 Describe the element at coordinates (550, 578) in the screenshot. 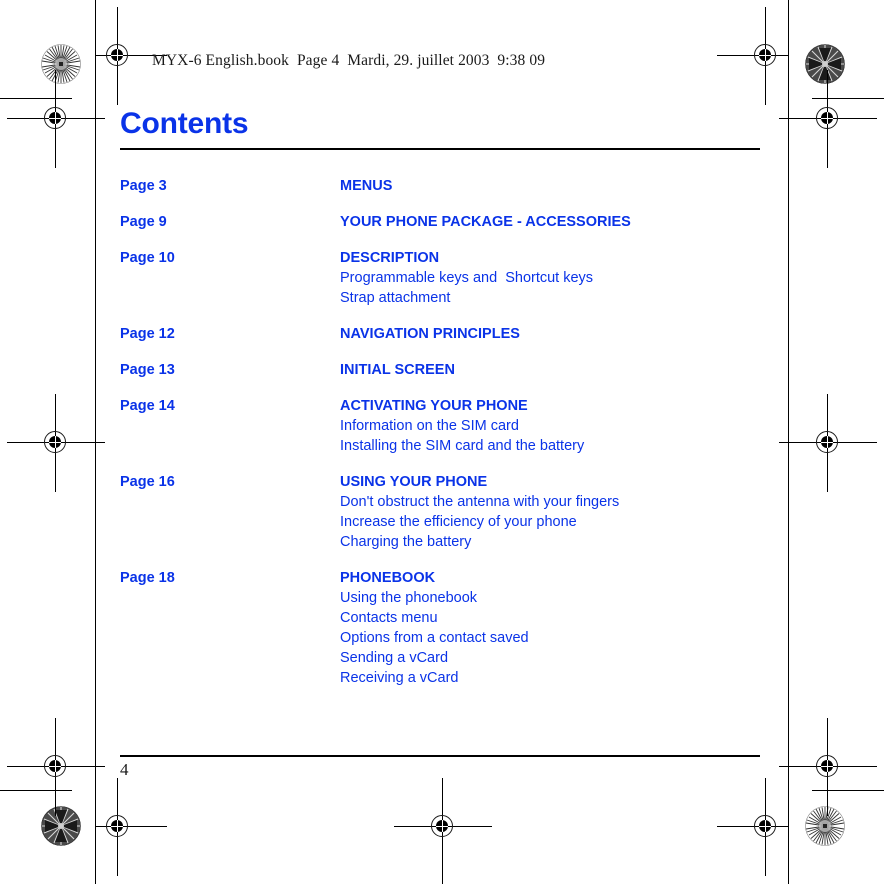

I see `toc-chapter-title: PHONEBOOK` at that location.